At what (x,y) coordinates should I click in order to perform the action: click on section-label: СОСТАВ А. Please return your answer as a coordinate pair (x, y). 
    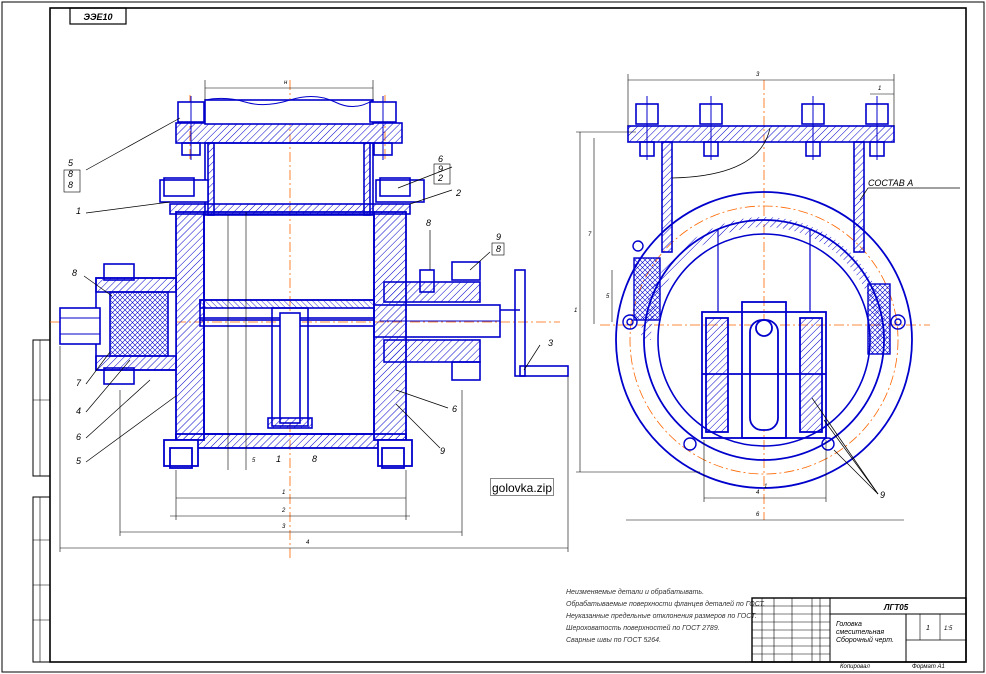
    Looking at the image, I should click on (890, 183).